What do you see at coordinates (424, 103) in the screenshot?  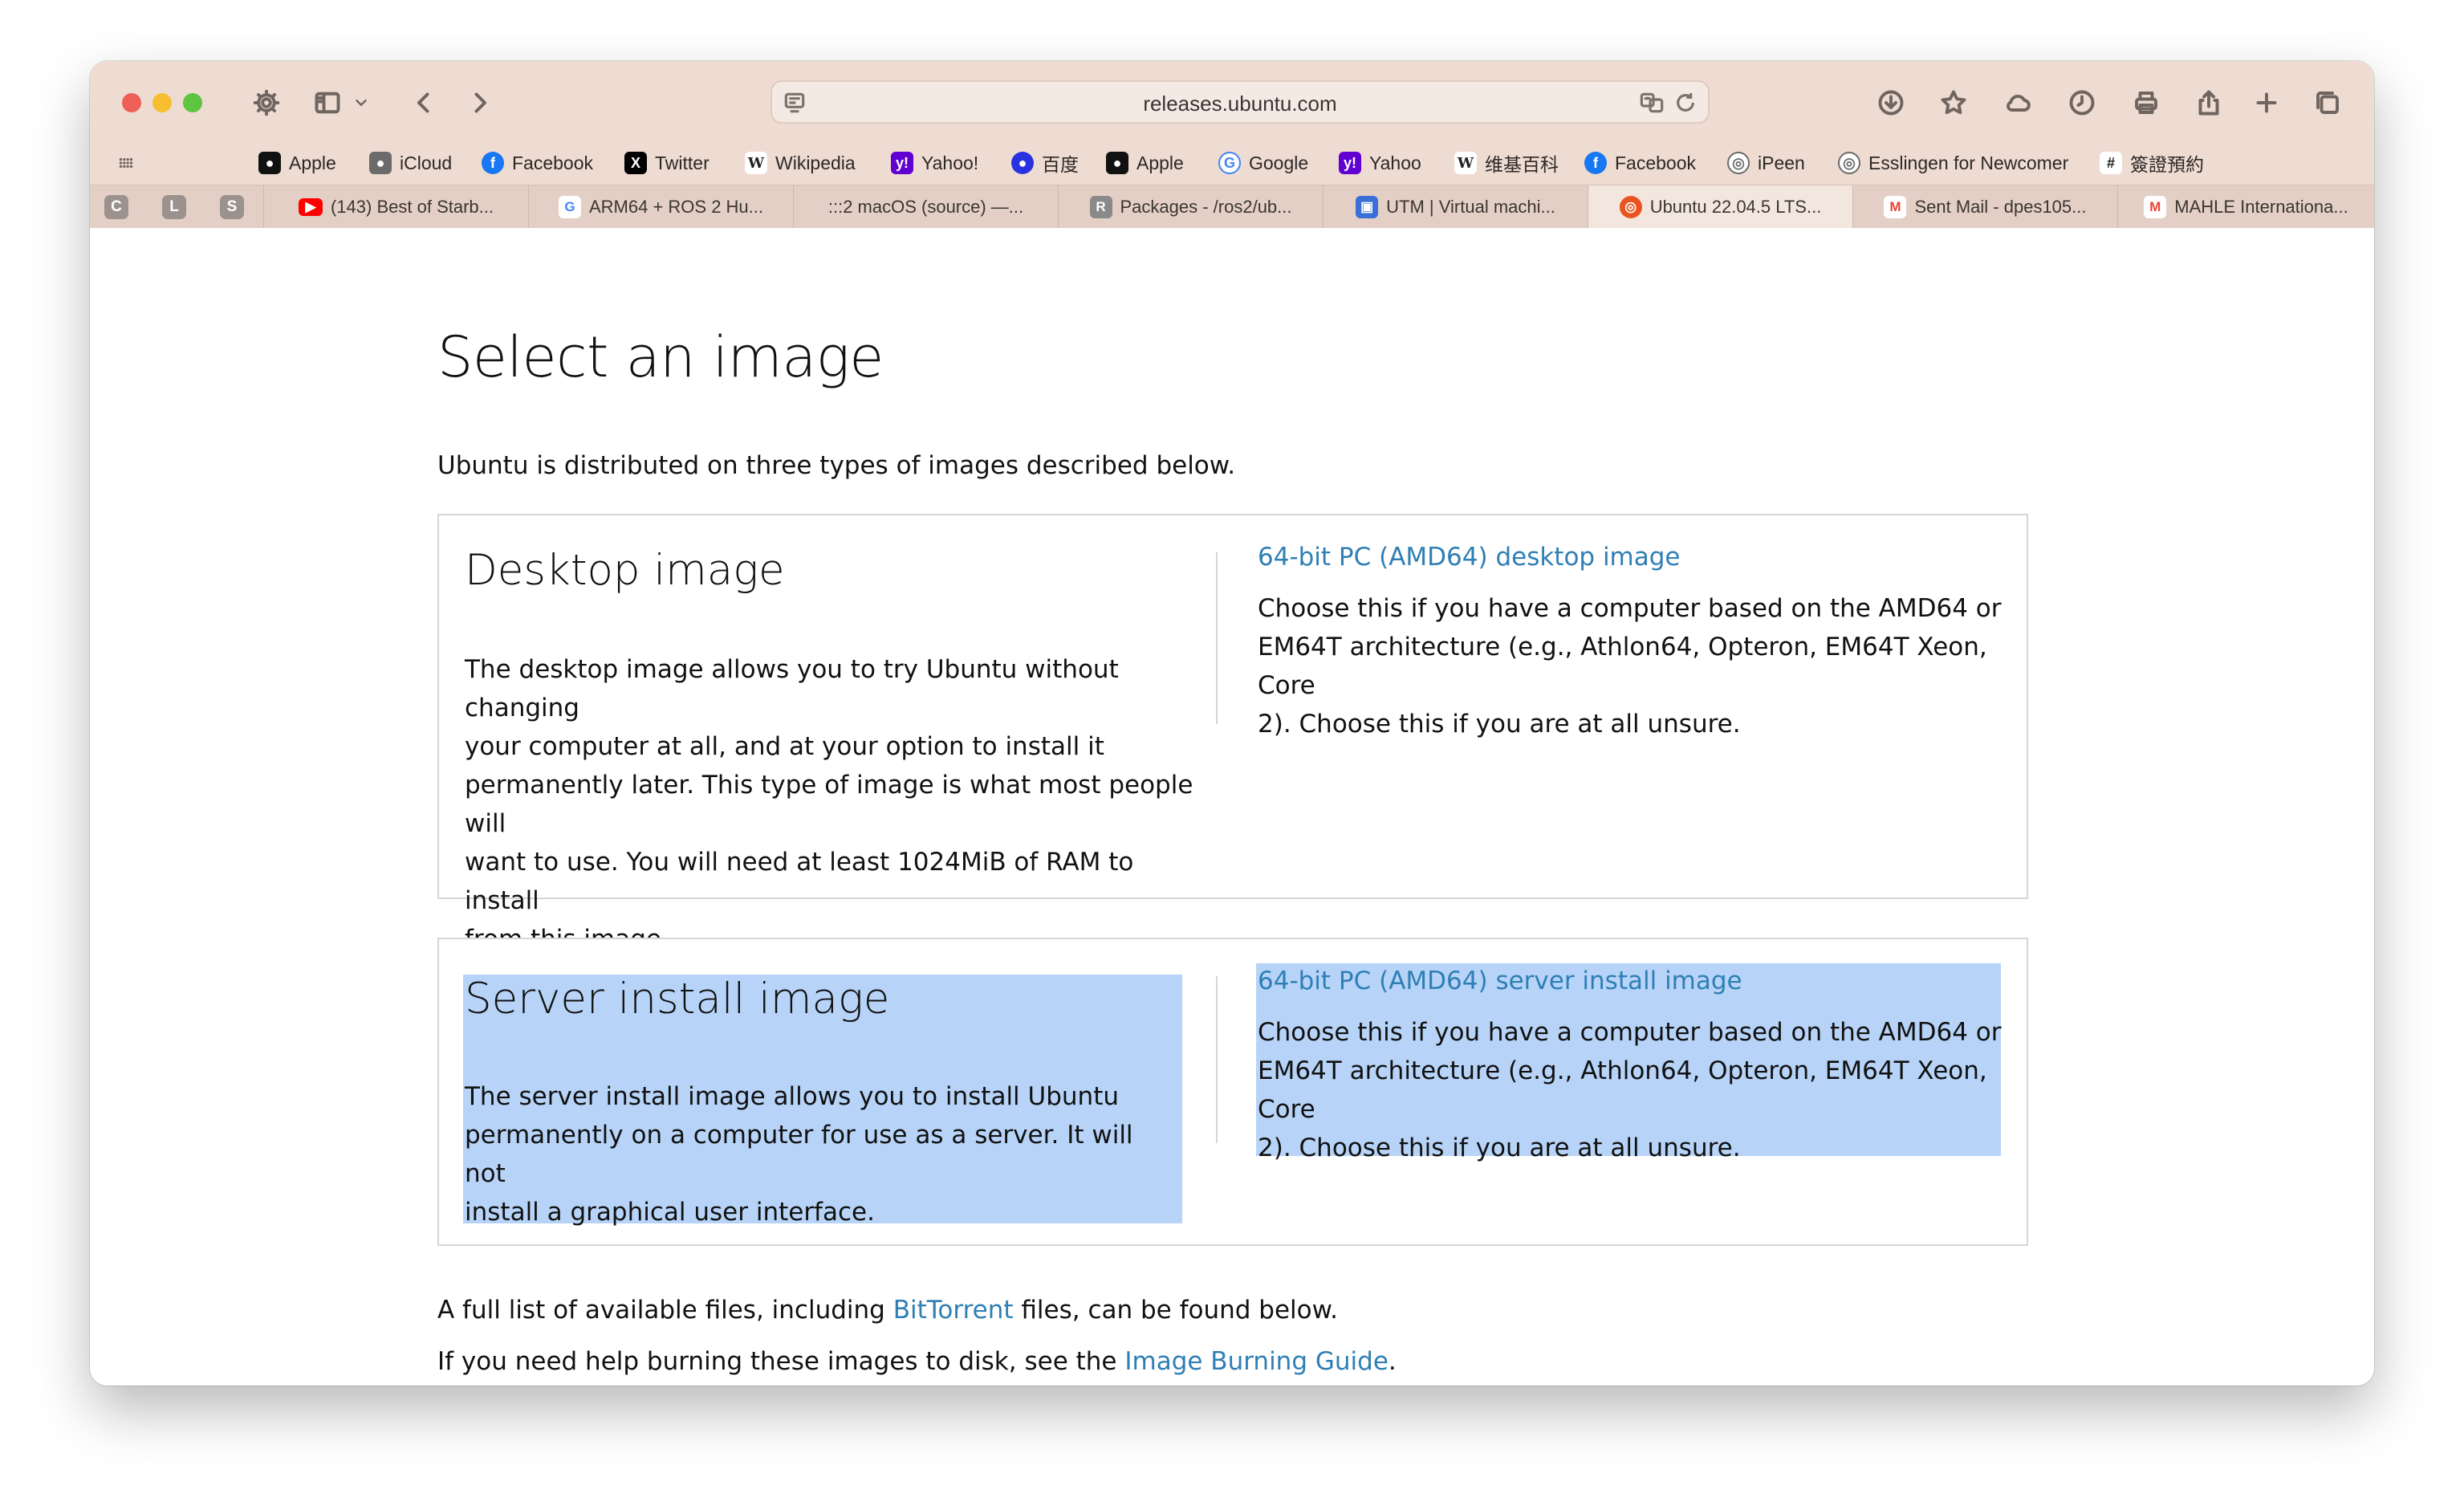 I see `back-icon` at bounding box center [424, 103].